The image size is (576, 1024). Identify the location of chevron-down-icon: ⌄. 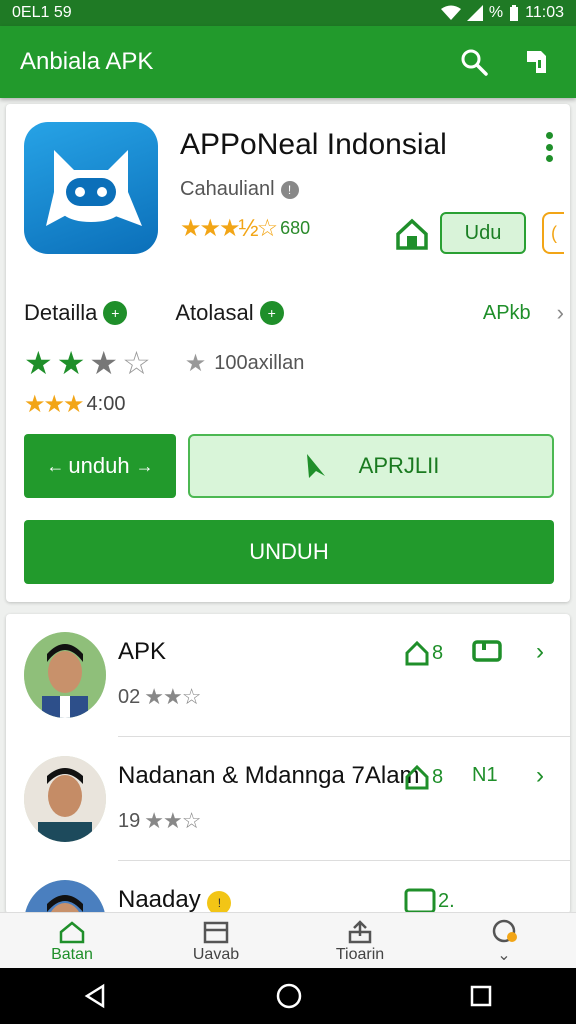
(504, 955).